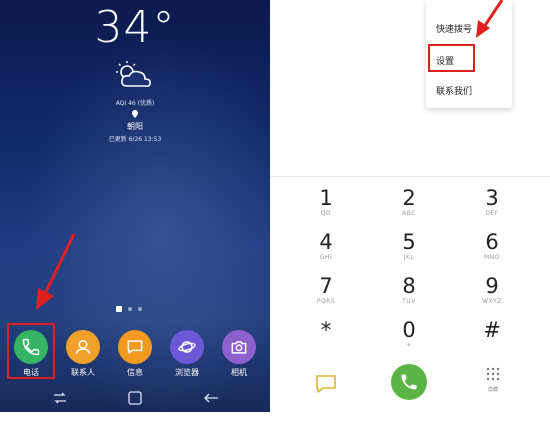 The image size is (550, 423). I want to click on dial-key-1: 1 QD, so click(326, 202).